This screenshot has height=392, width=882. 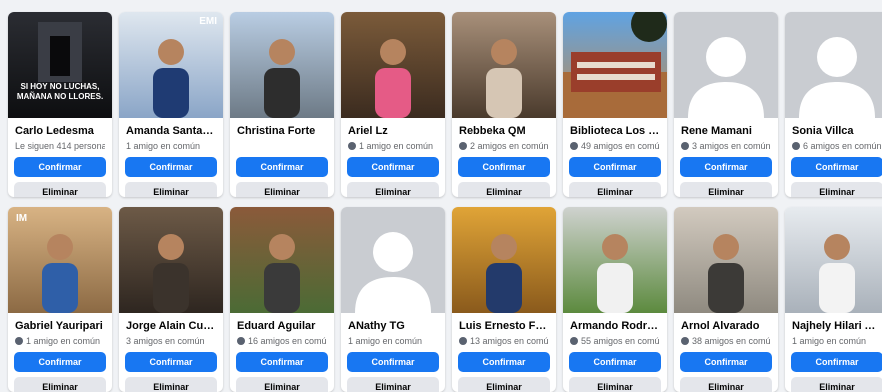 What do you see at coordinates (171, 65) in the screenshot?
I see `profile-photo: EMI` at bounding box center [171, 65].